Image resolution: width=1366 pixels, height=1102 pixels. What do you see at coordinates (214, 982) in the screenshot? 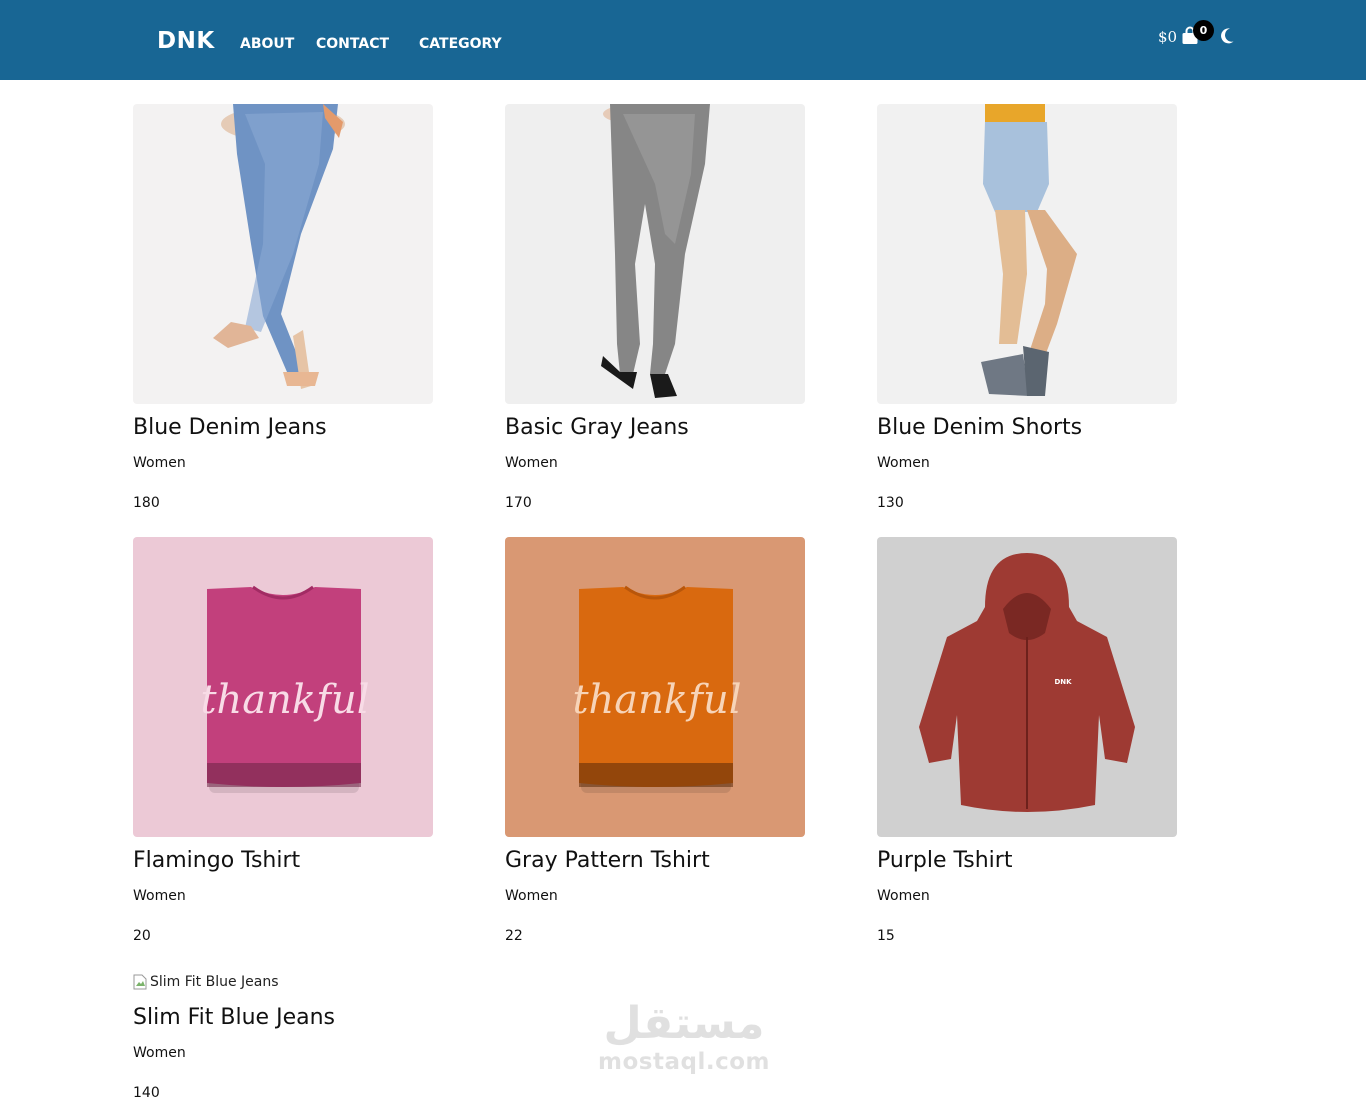
I see `broken-image-alt-text: Slim Fit Blue Jeans` at bounding box center [214, 982].